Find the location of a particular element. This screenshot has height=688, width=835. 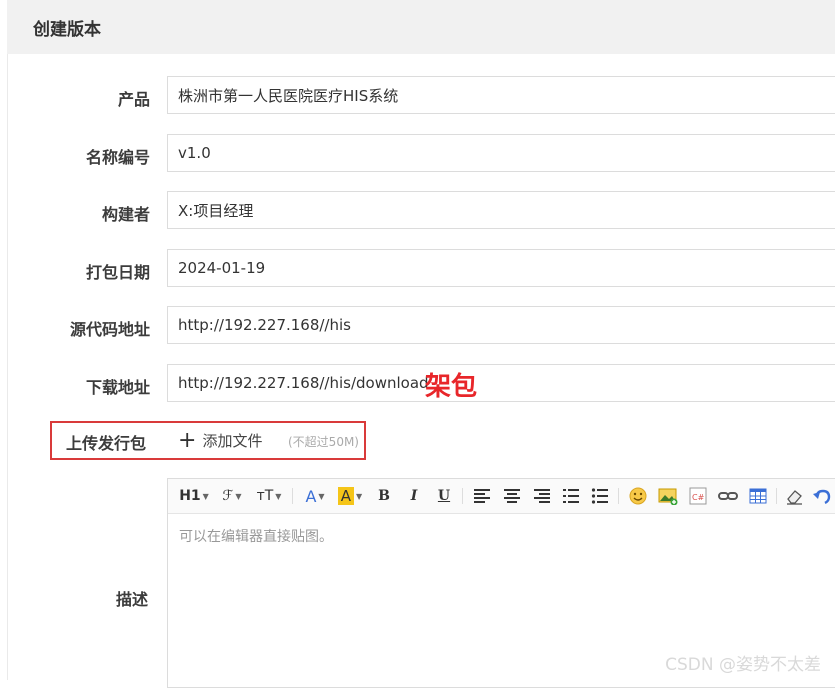

link-icon is located at coordinates (728, 496).